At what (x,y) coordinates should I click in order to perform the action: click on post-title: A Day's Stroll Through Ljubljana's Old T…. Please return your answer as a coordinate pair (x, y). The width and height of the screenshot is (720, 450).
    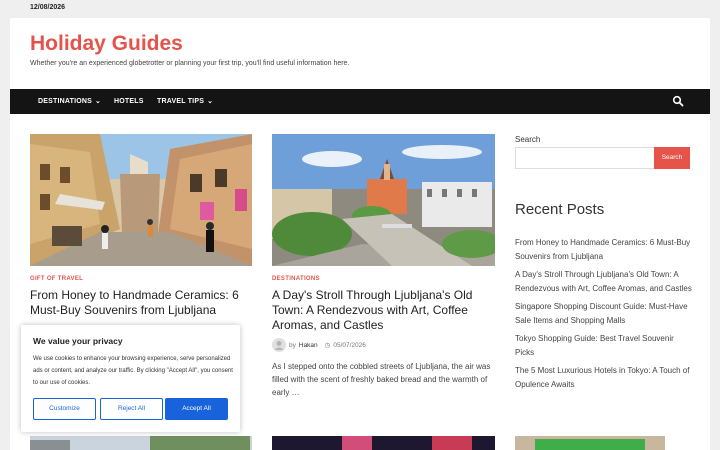
    Looking at the image, I should click on (385, 310).